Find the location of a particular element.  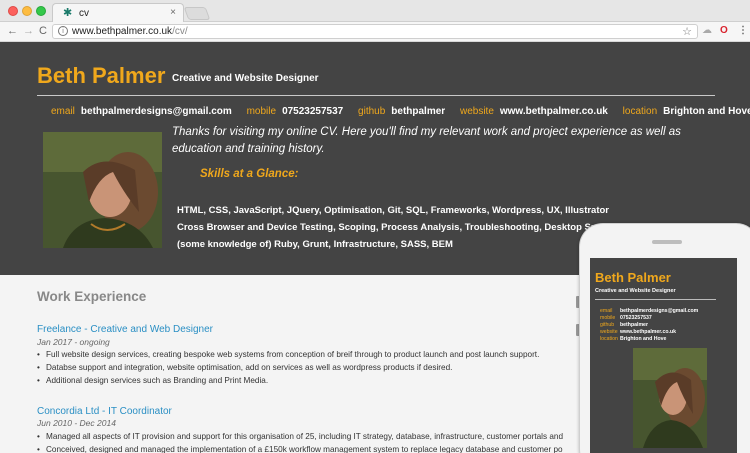

bookmark-star-icon: ☆ is located at coordinates (687, 31).